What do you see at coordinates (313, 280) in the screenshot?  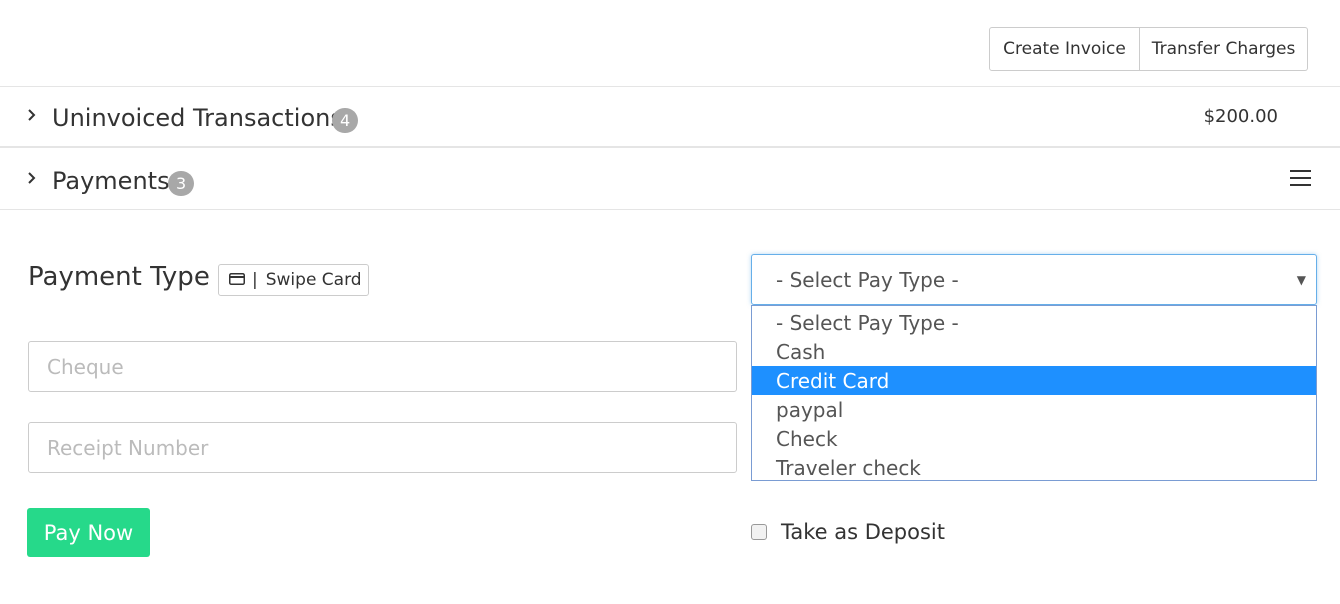 I see `swipe-card-label: Swipe Card` at bounding box center [313, 280].